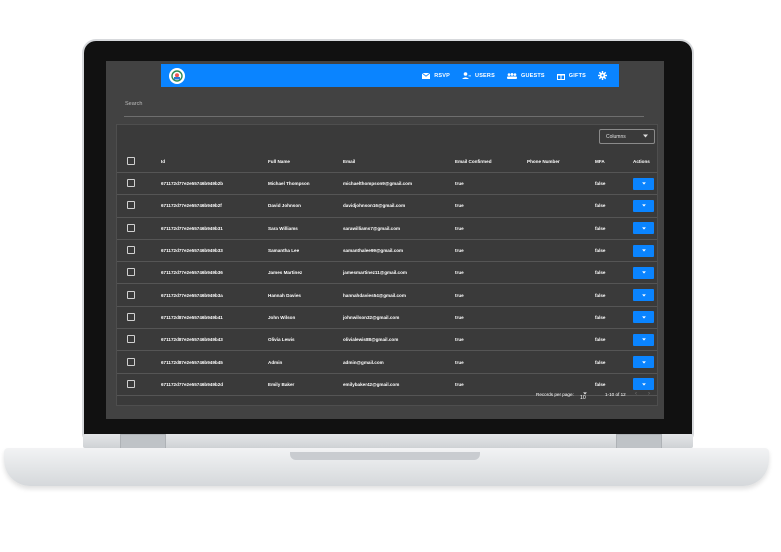 The height and width of the screenshot is (552, 781). What do you see at coordinates (614, 161) in the screenshot?
I see `header-mfa: MFA` at bounding box center [614, 161].